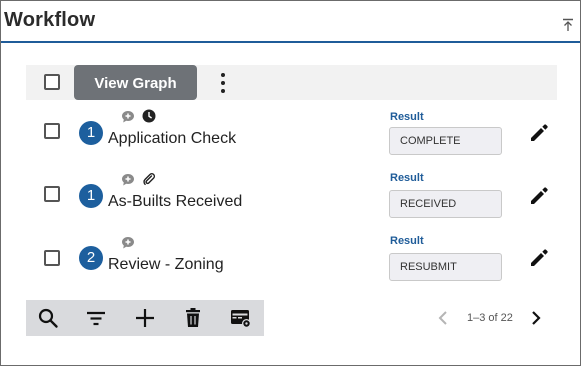 This screenshot has width=581, height=366. I want to click on panel-header: Workflow, so click(290, 22).